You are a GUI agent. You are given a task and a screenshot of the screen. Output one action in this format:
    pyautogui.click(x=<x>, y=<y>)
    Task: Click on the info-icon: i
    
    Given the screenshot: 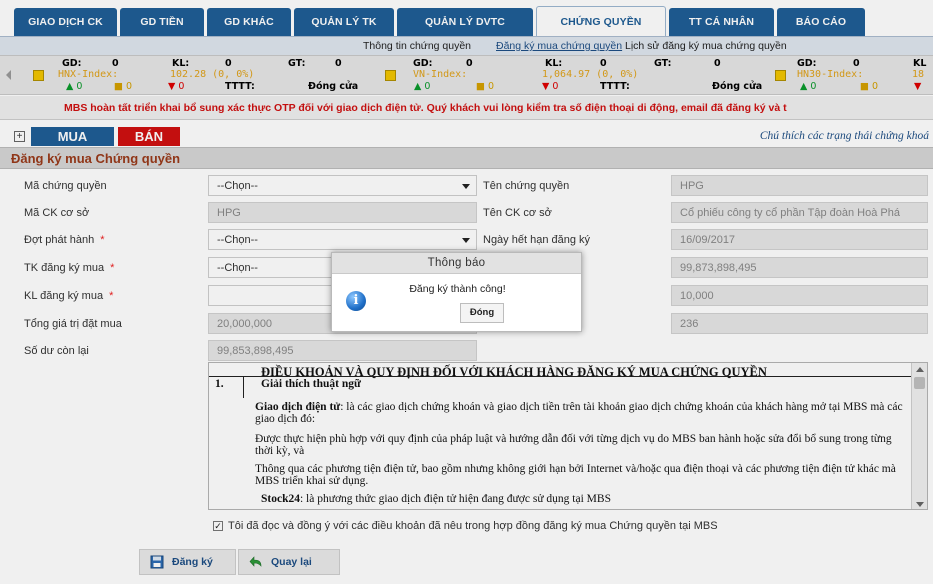 What is the action you would take?
    pyautogui.click(x=356, y=301)
    